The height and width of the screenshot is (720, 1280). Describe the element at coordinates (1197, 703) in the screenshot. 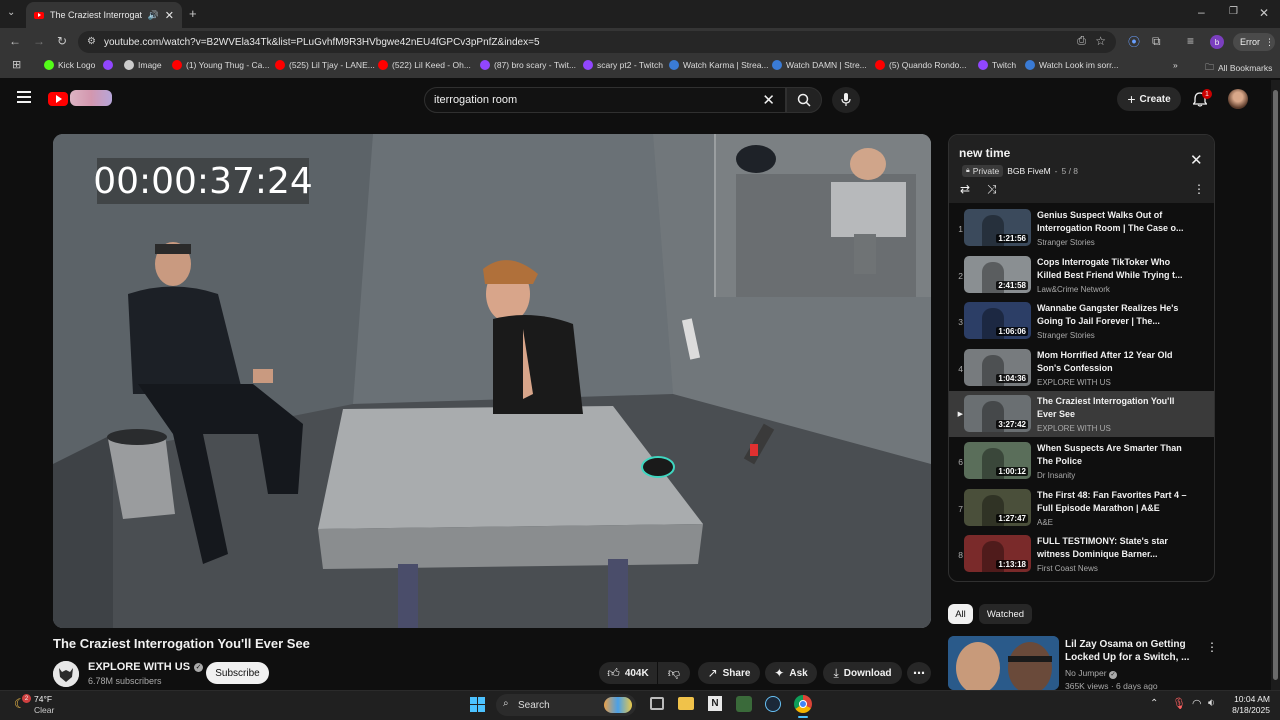

I see `wifi-icon: ◠` at that location.